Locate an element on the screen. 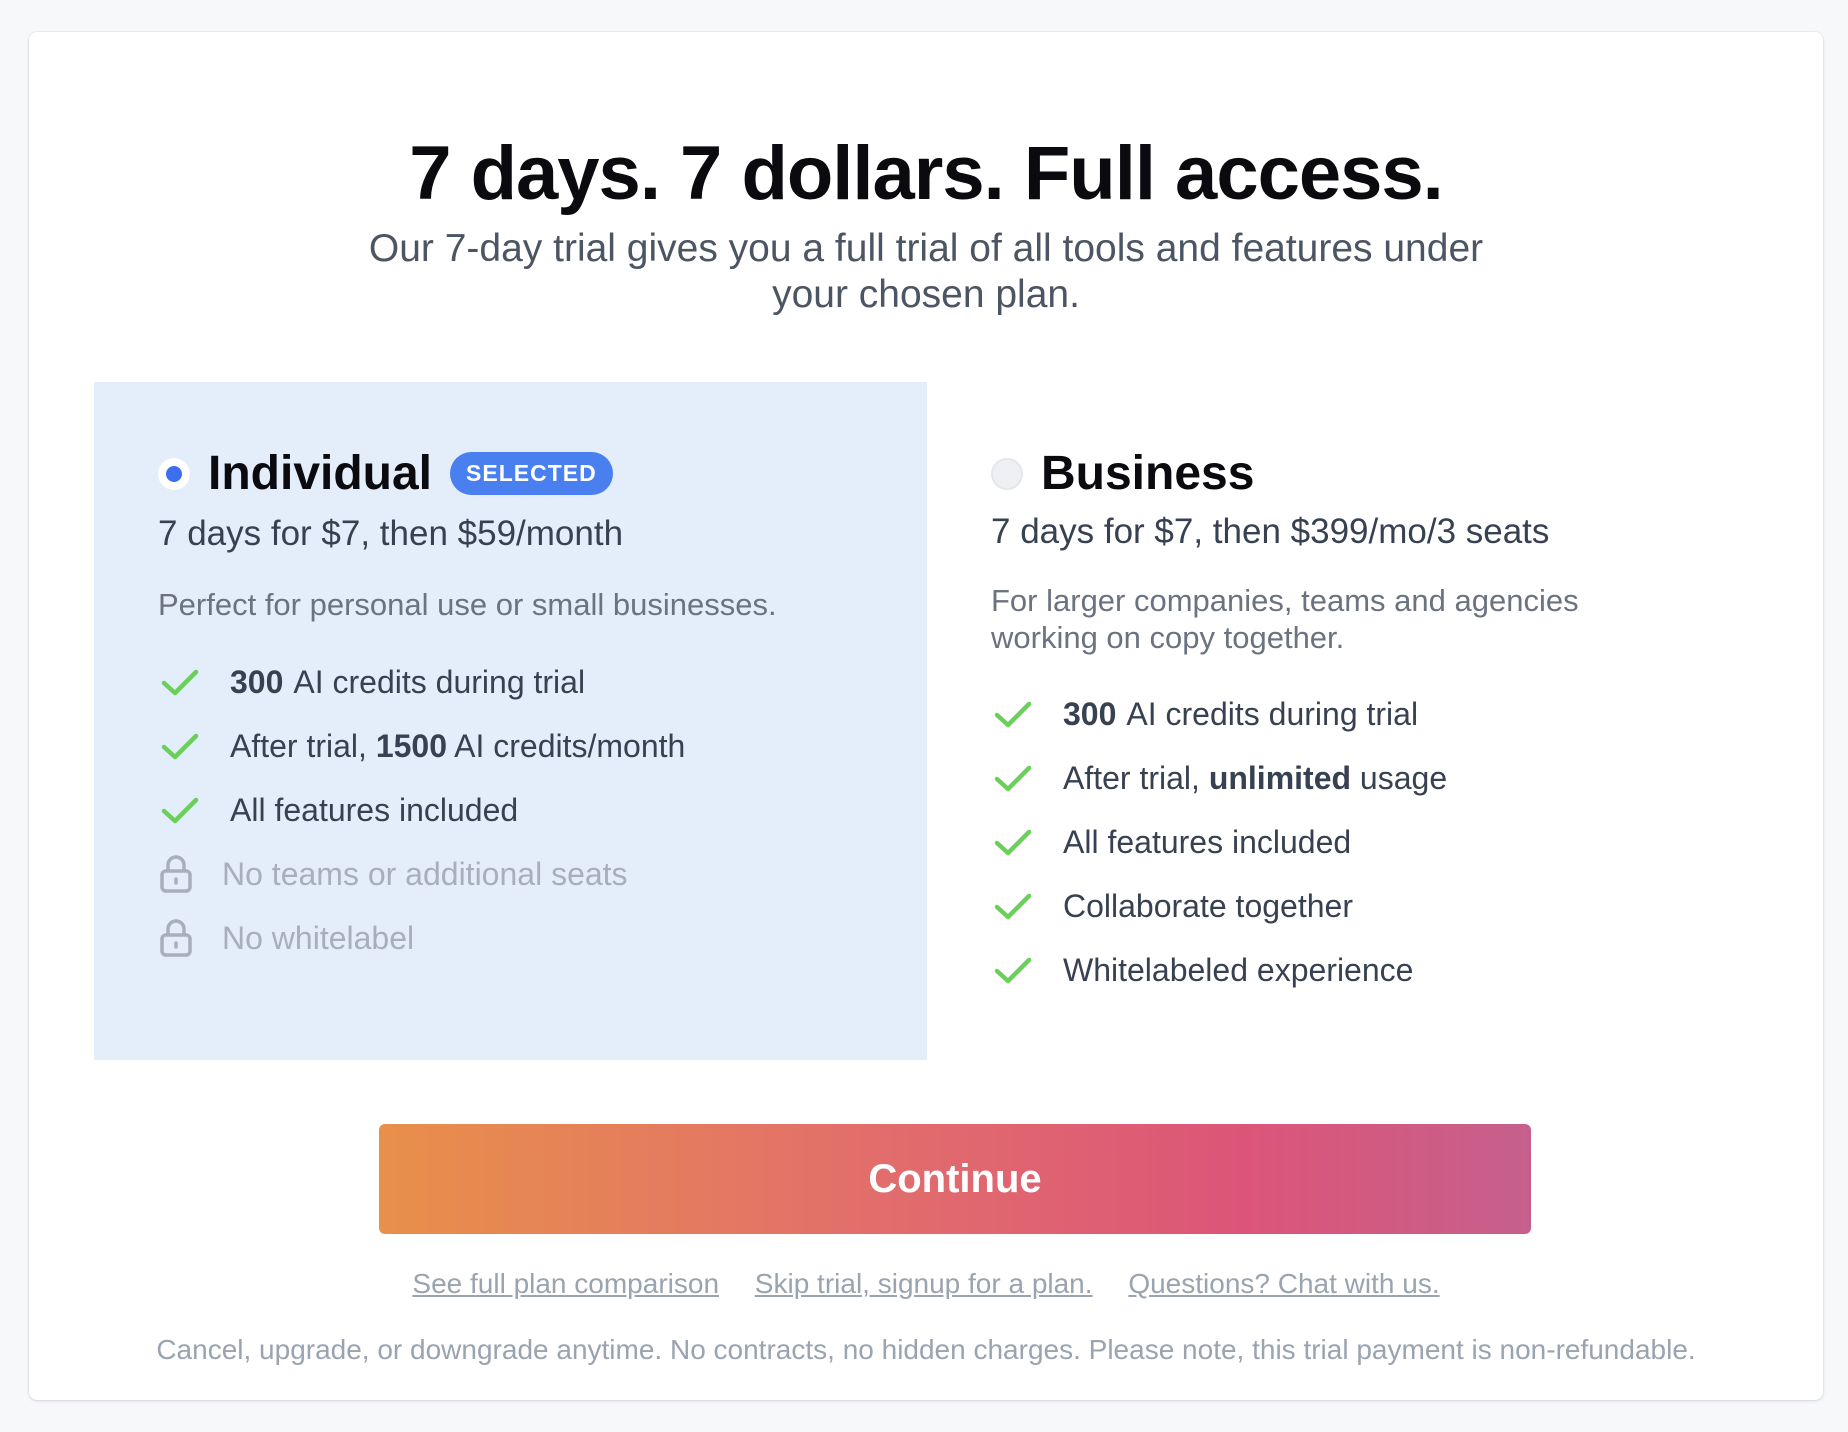  plan-comparison-link: See full plan comparison is located at coordinates (565, 1283).